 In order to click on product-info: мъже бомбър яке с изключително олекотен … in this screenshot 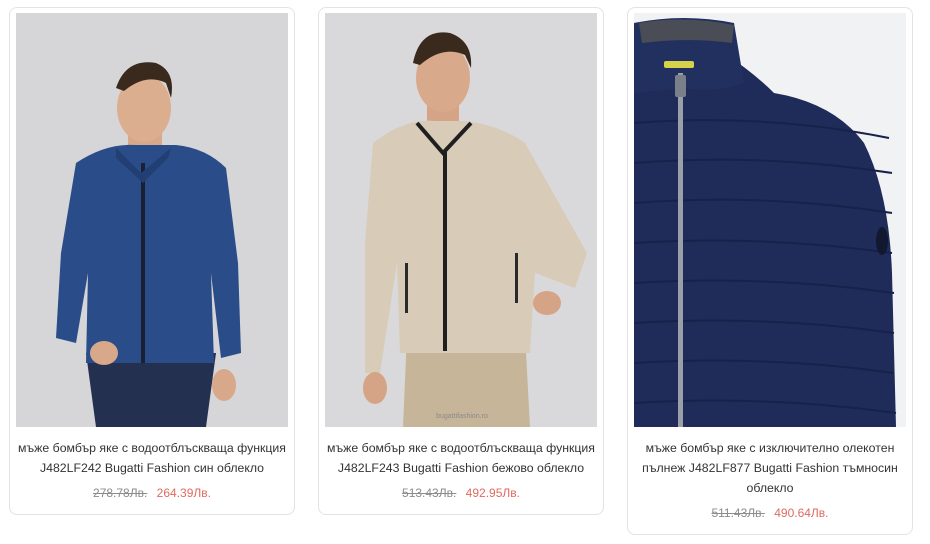, I will do `click(770, 480)`.